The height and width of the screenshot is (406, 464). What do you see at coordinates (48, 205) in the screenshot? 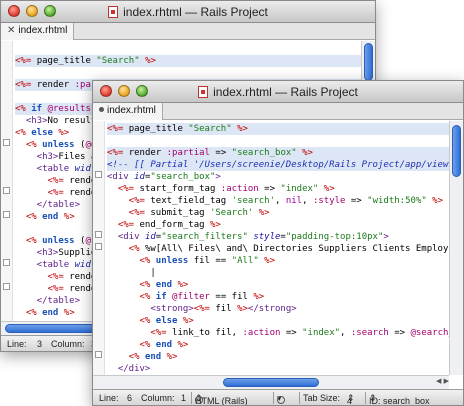
I see `code-token: </table>` at bounding box center [48, 205].